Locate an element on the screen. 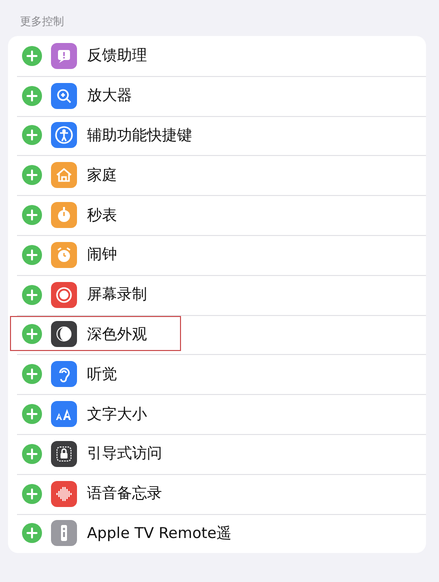 The width and height of the screenshot is (439, 582). control-label: 语音备忘录 is located at coordinates (124, 494).